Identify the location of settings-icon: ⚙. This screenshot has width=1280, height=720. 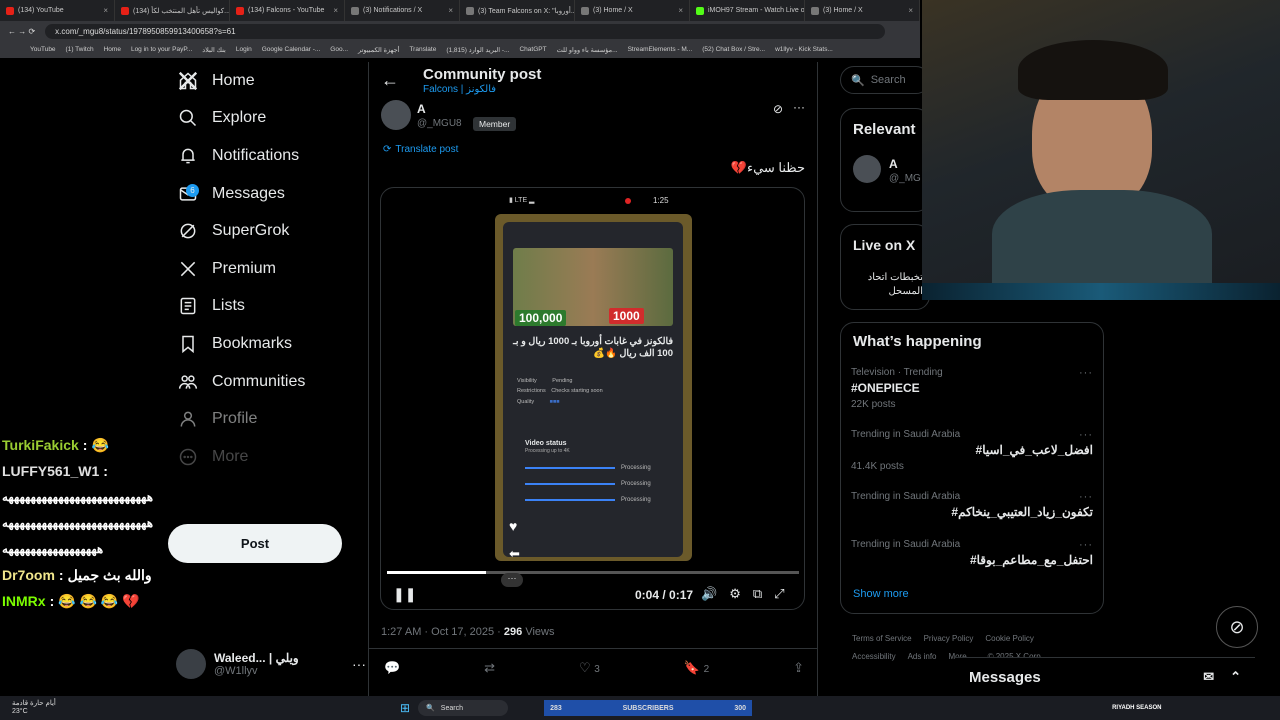
(735, 594).